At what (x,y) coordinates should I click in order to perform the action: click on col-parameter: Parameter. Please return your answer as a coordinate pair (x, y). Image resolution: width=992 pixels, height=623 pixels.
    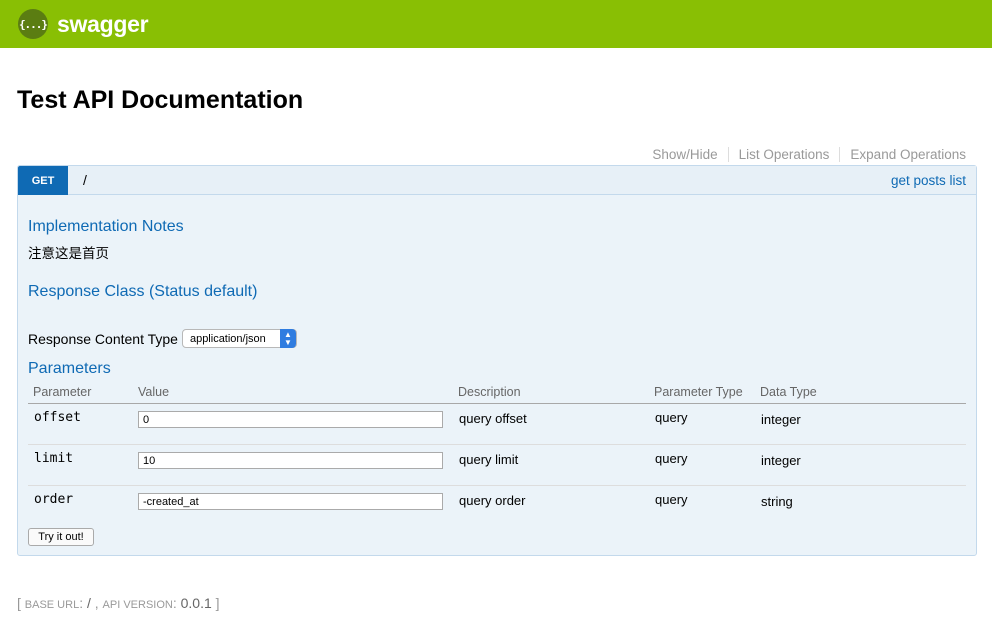
    Looking at the image, I should click on (62, 392).